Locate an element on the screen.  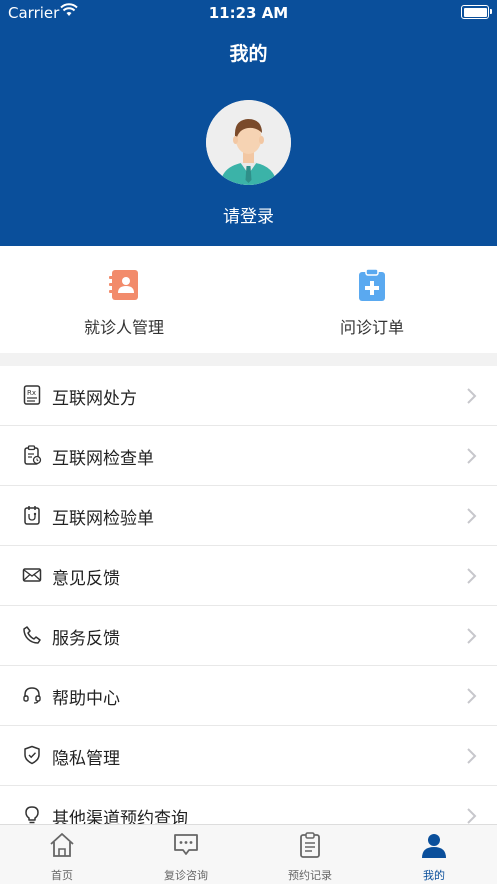
consult-orders-button: 问诊订单 is located at coordinates (372, 299).